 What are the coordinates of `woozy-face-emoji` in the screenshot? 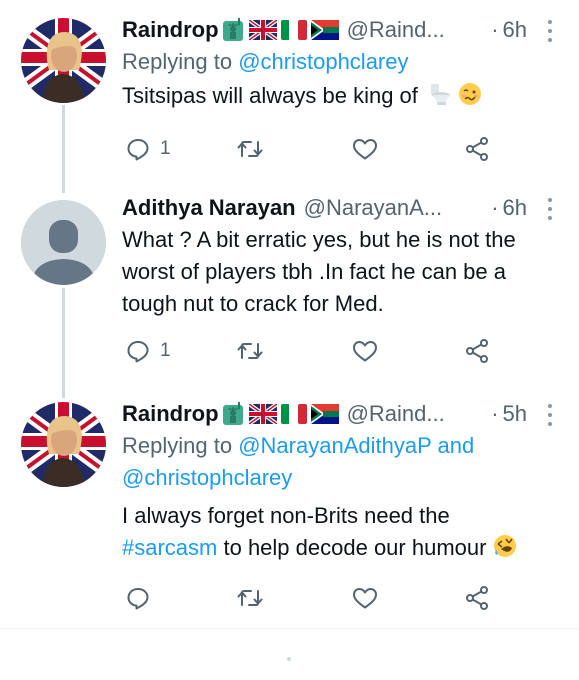 It's located at (470, 94).